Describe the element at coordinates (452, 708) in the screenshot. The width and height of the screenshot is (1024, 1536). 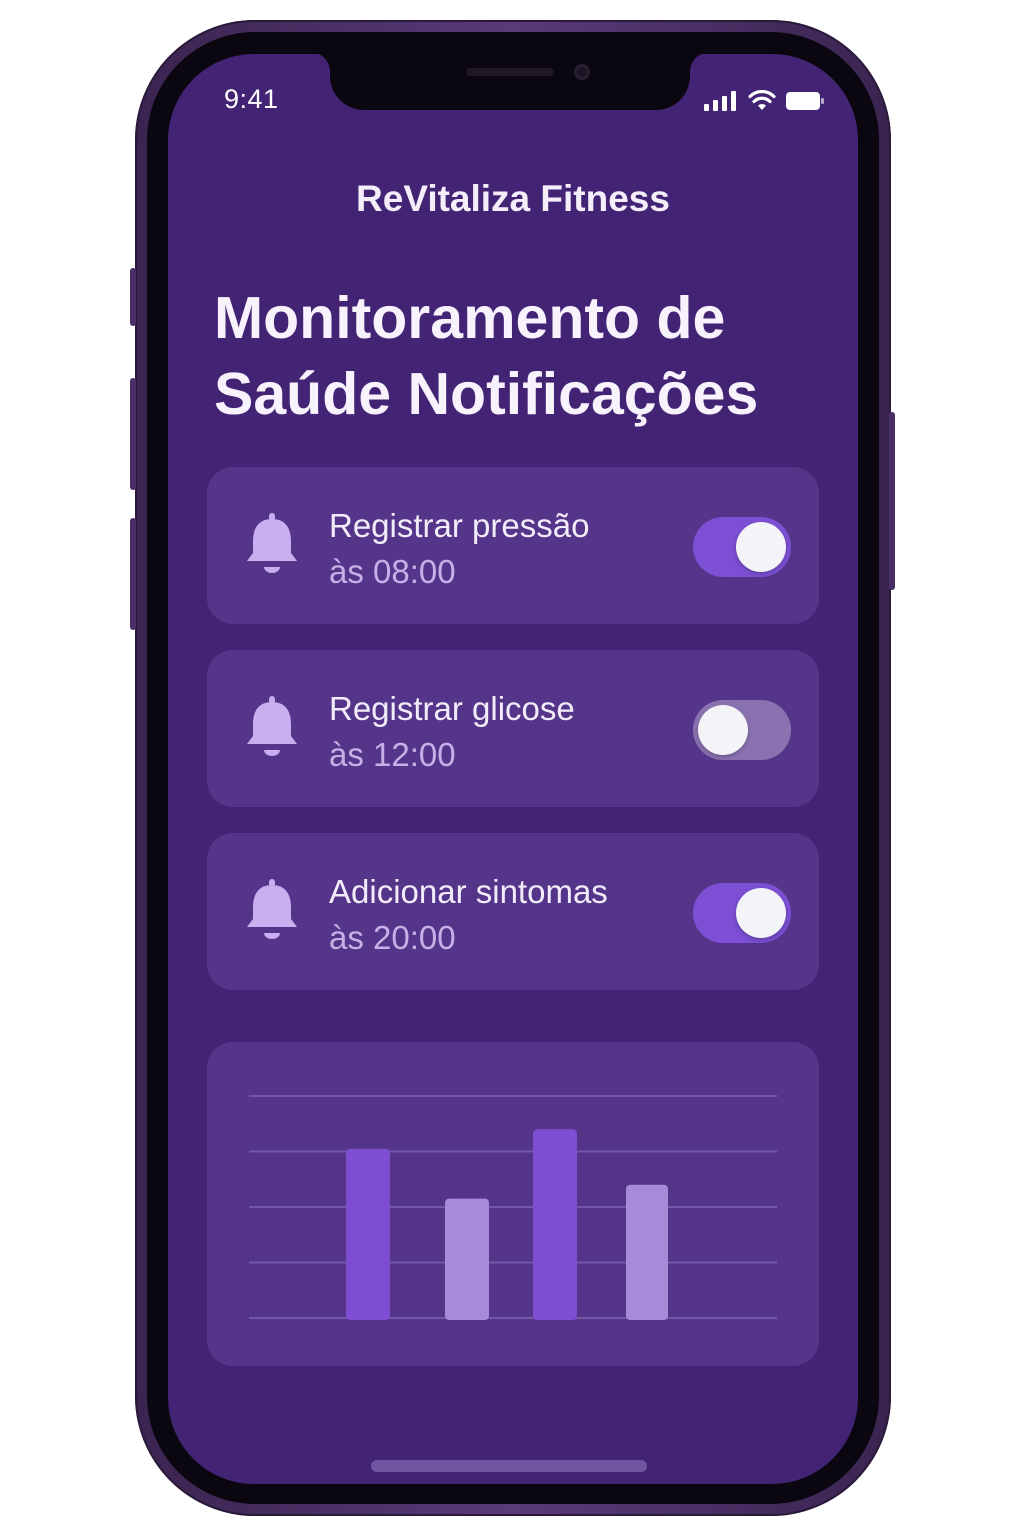
I see `notification-title: Registrar glicose` at that location.